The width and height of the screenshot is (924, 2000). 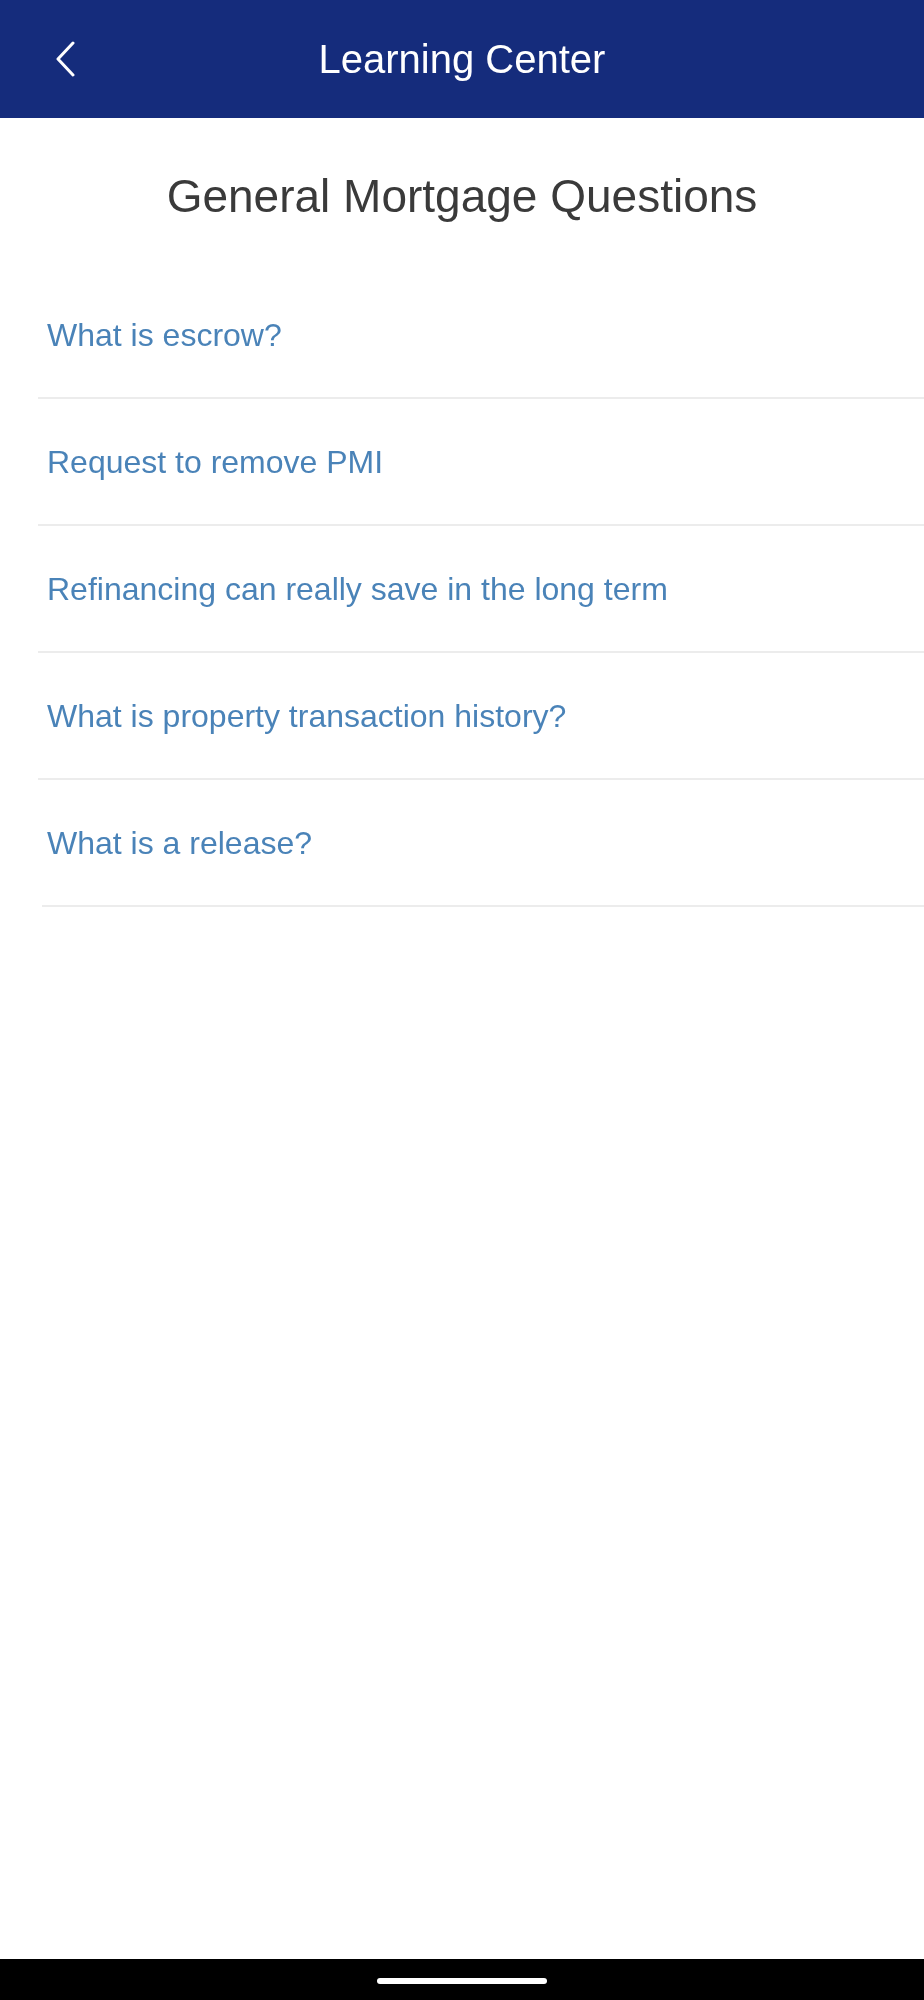 What do you see at coordinates (481, 462) in the screenshot?
I see `question-item: Request to remove PMI` at bounding box center [481, 462].